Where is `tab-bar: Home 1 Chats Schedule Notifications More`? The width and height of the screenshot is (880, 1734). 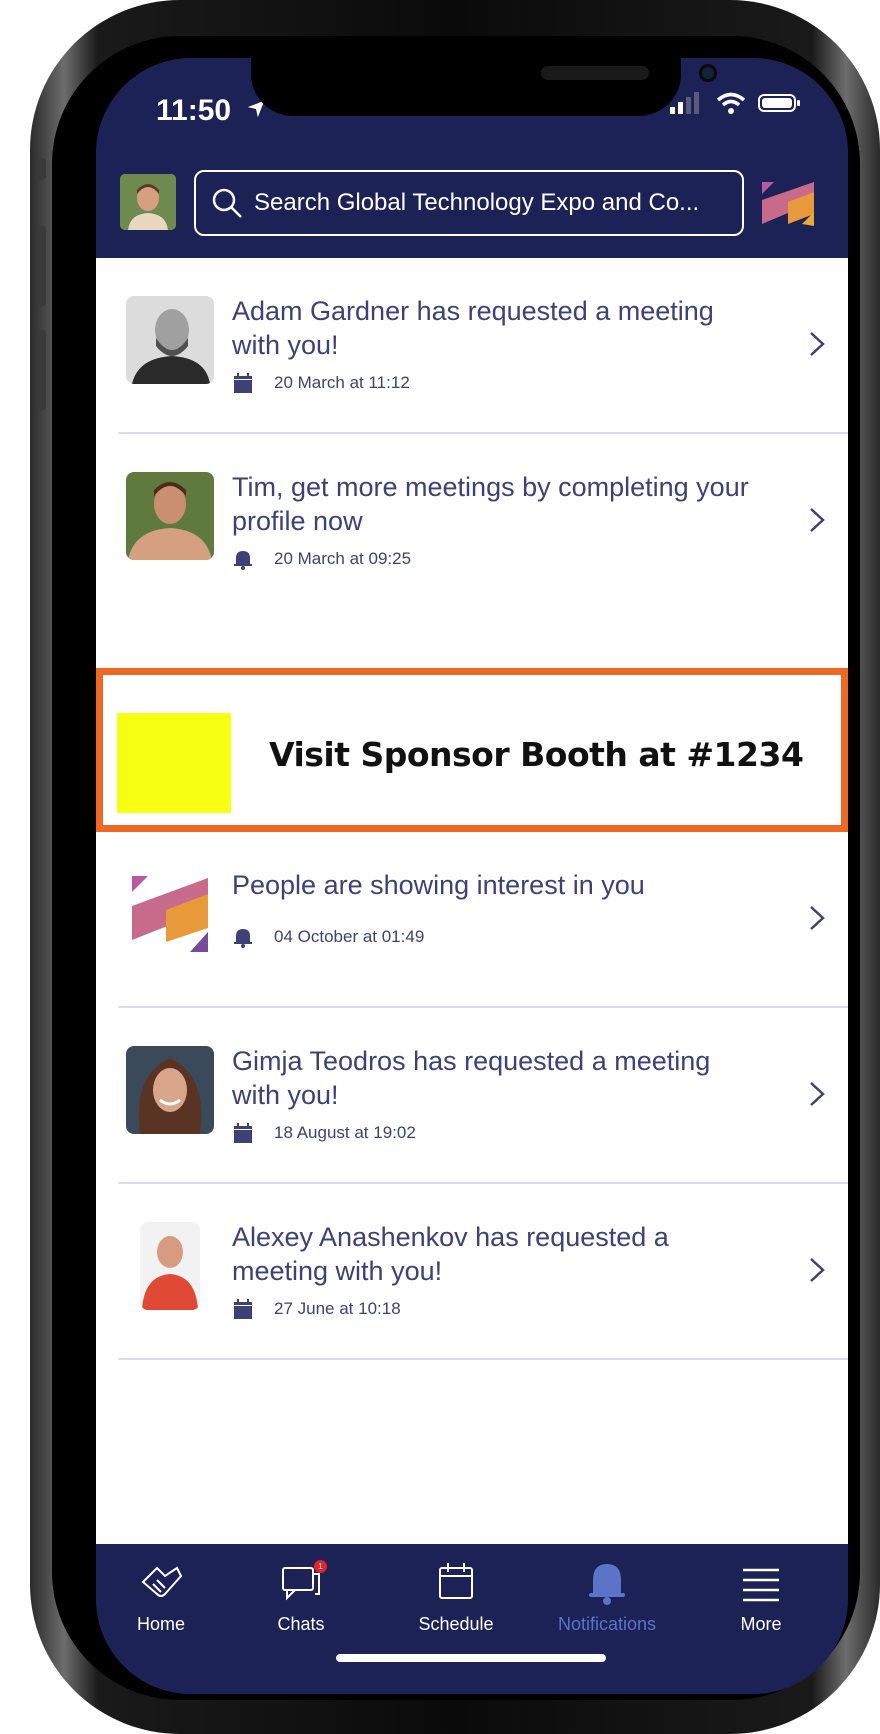
tab-bar: Home 1 Chats Schedule Notifications More is located at coordinates (472, 1619).